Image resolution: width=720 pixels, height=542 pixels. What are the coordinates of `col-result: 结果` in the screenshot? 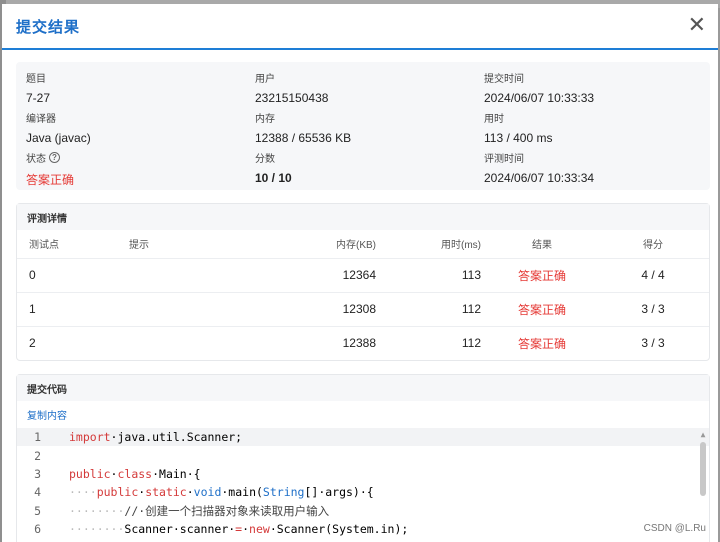 It's located at (542, 246).